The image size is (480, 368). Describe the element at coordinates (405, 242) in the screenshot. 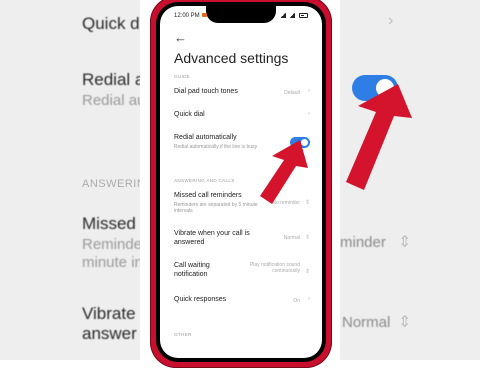

I see `bg-sort-icon: ⇕` at that location.